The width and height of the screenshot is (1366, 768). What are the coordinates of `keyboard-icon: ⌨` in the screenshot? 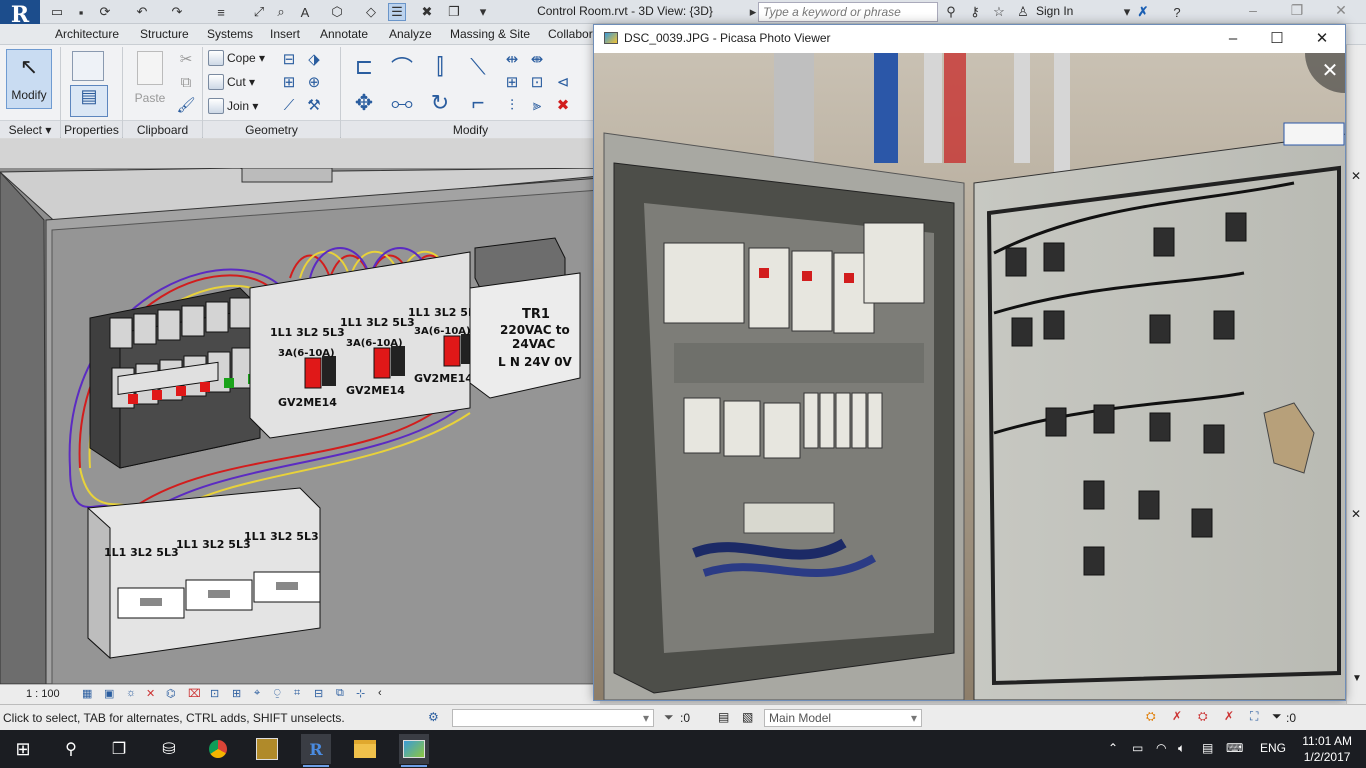 It's located at (1234, 748).